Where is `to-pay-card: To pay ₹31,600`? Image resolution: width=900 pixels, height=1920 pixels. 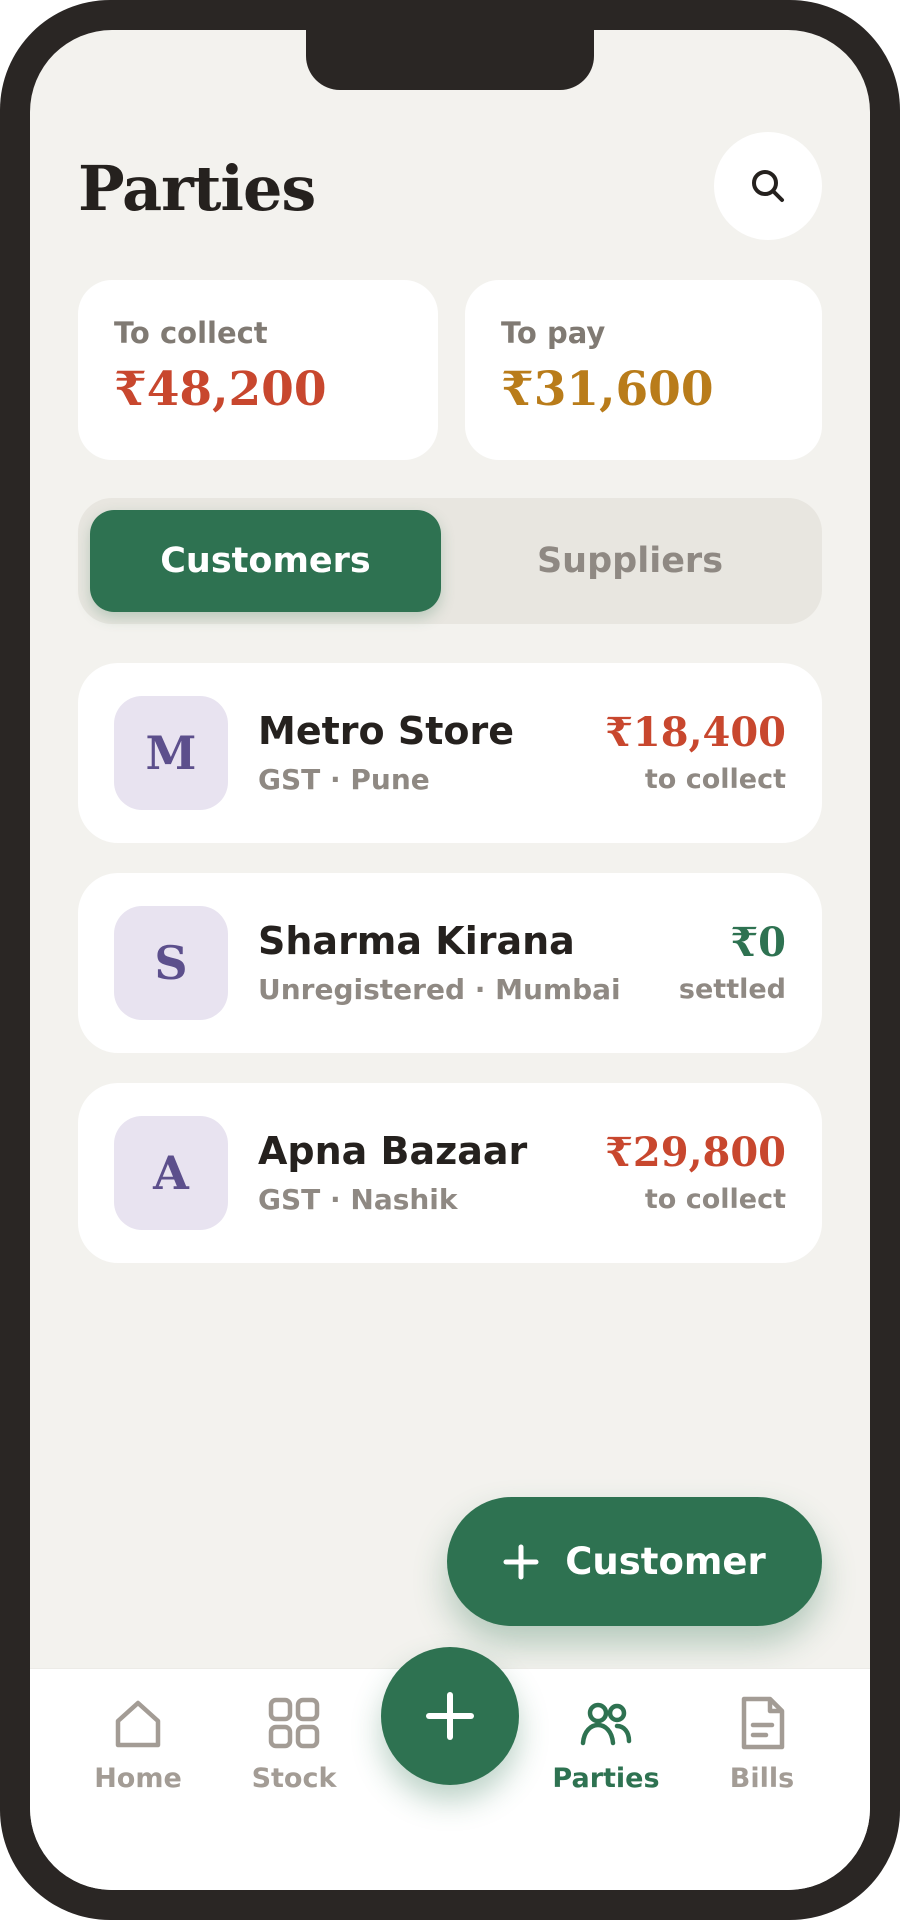 to-pay-card: To pay ₹31,600 is located at coordinates (643, 370).